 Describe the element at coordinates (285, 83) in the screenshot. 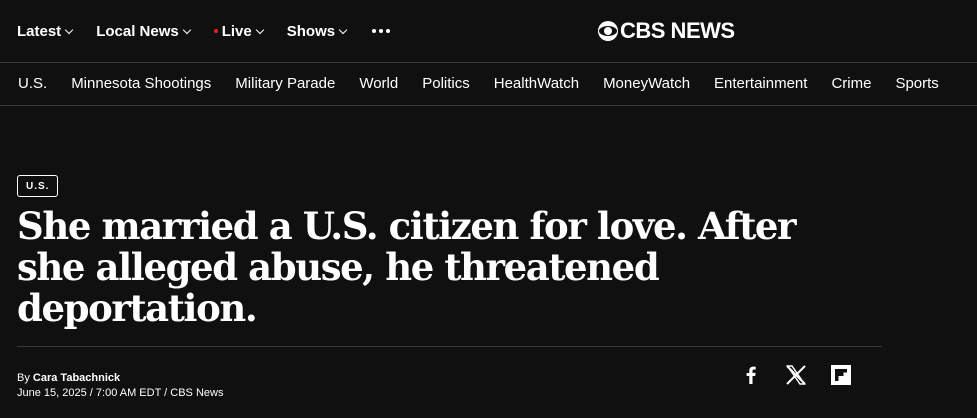

I see `section-nav-item: Military Parade` at that location.